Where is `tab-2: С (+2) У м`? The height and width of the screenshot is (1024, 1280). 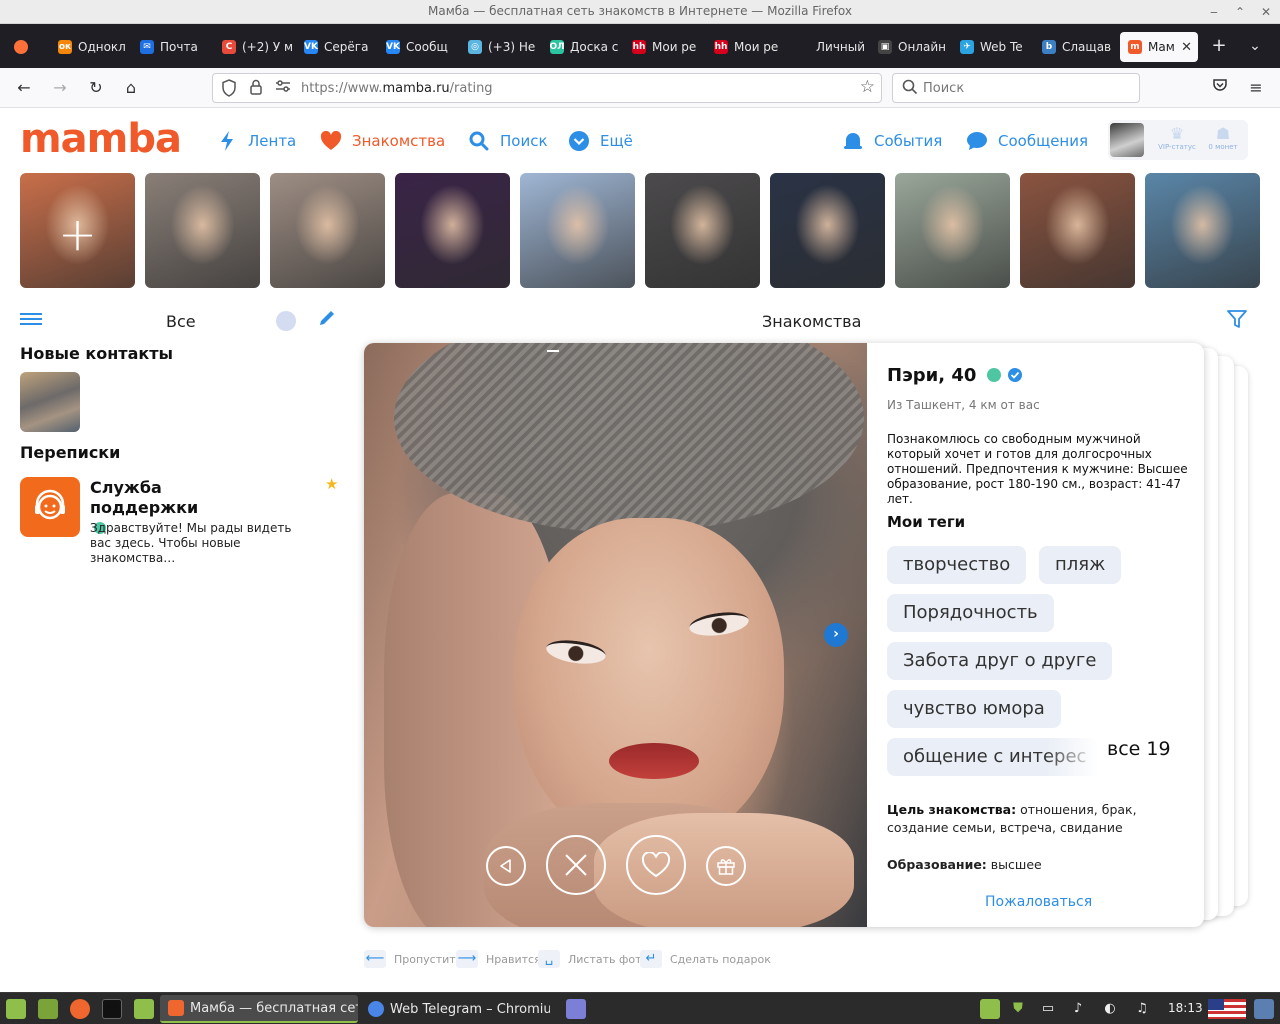
tab-2: С (+2) У м is located at coordinates (254, 47).